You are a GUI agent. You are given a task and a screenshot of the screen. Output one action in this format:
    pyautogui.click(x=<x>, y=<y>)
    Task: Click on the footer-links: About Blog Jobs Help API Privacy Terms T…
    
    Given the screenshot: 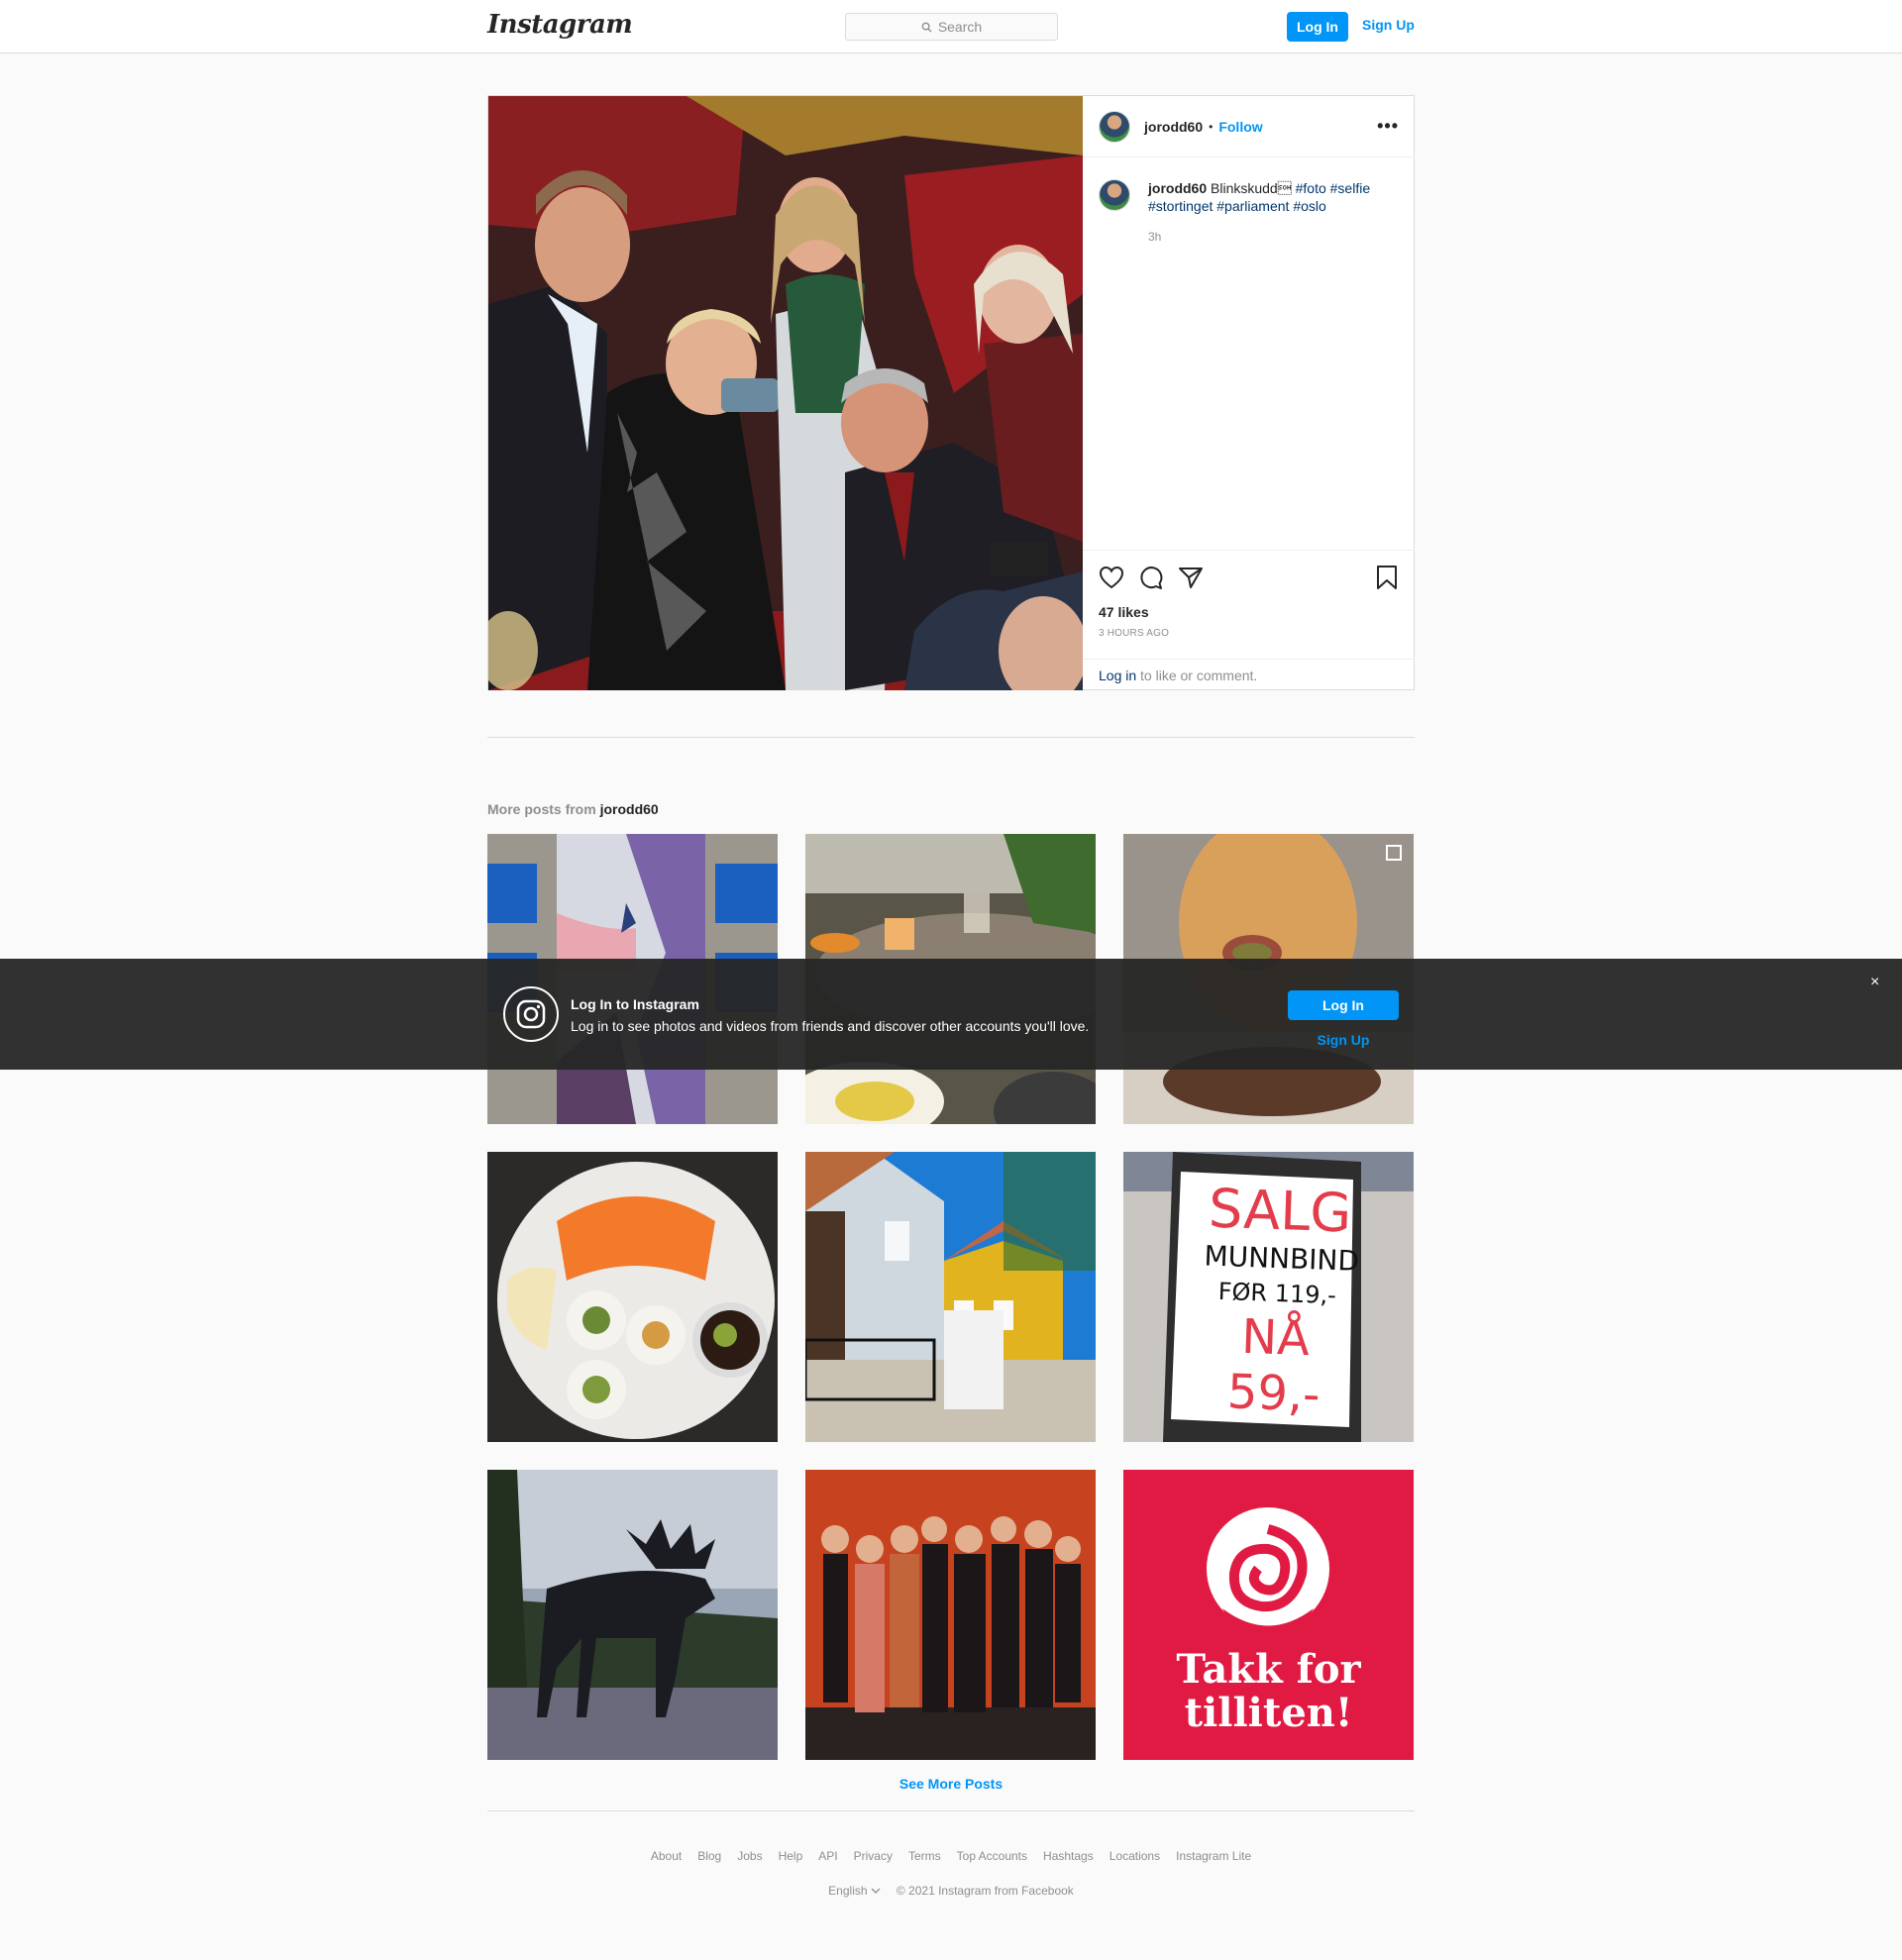 What is the action you would take?
    pyautogui.click(x=951, y=1856)
    